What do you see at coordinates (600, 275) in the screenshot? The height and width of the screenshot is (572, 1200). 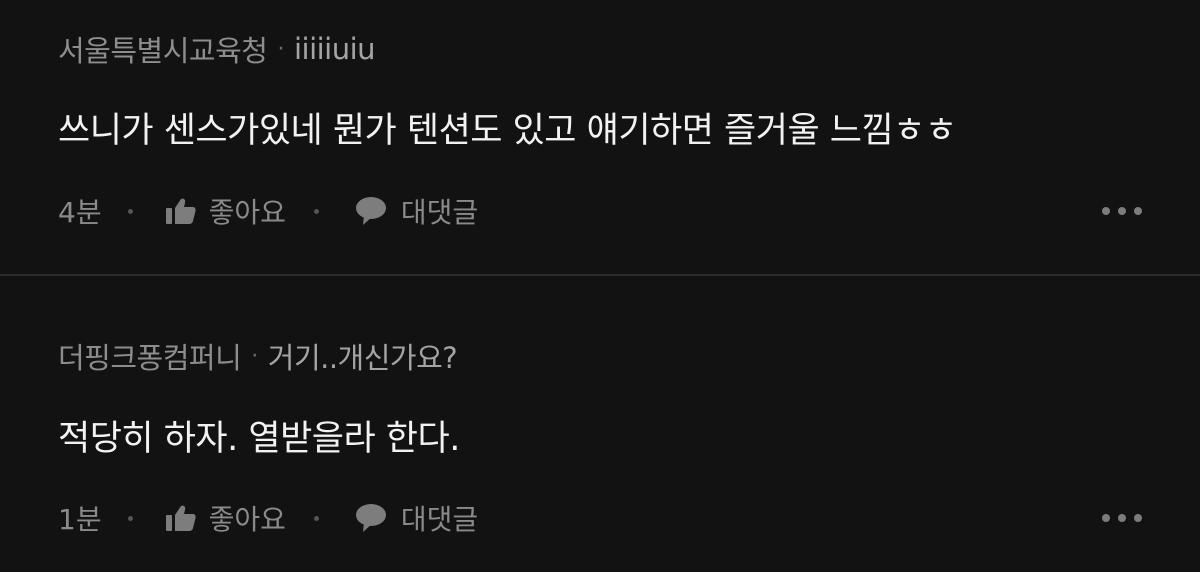 I see `comment-divider` at bounding box center [600, 275].